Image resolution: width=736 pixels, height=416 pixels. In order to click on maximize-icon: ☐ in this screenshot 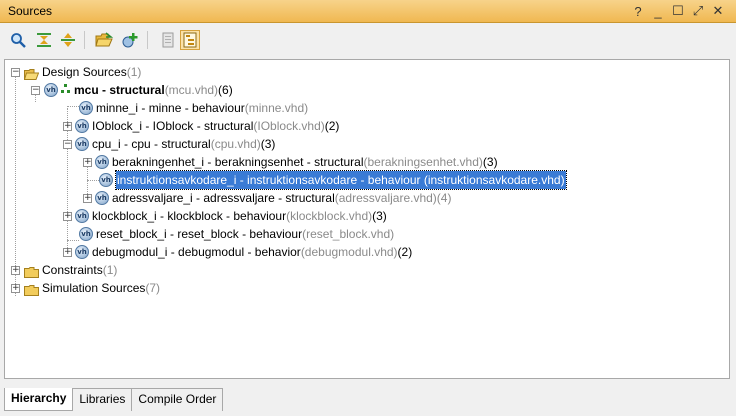, I will do `click(678, 11)`.